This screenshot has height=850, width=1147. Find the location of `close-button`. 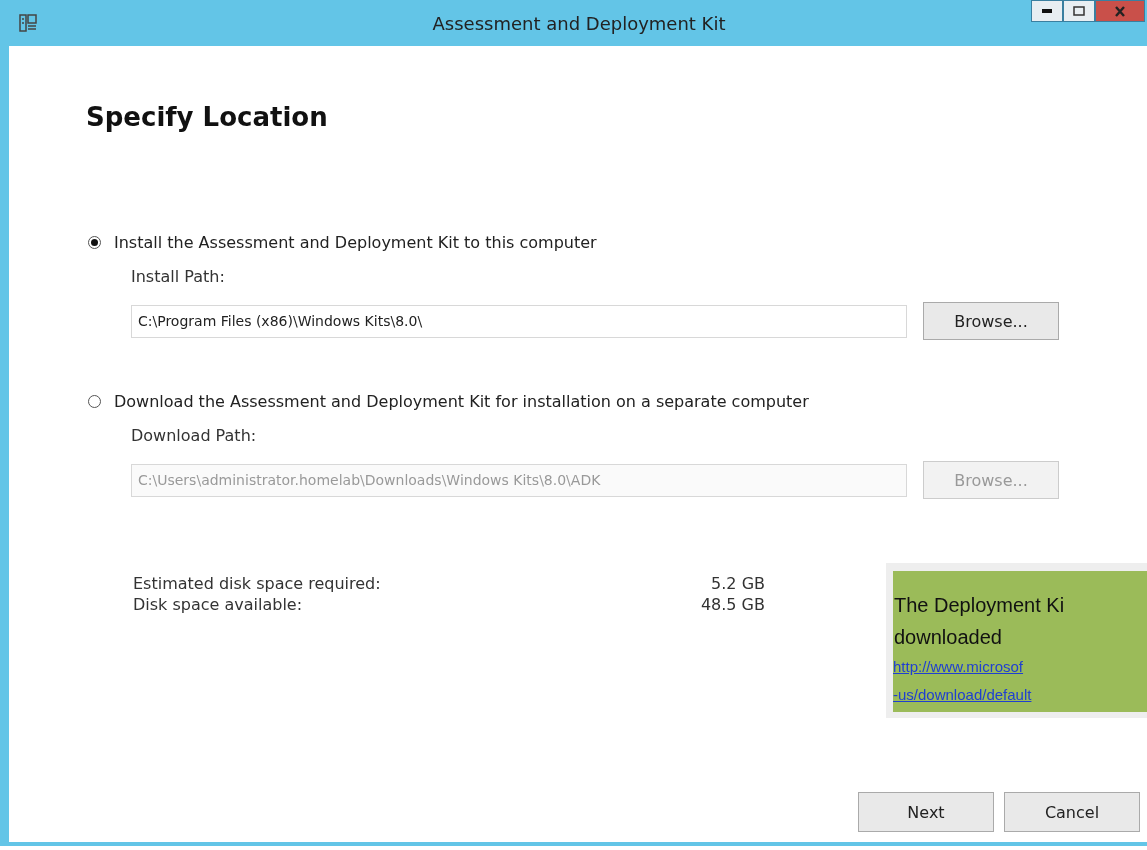

close-button is located at coordinates (1120, 11).